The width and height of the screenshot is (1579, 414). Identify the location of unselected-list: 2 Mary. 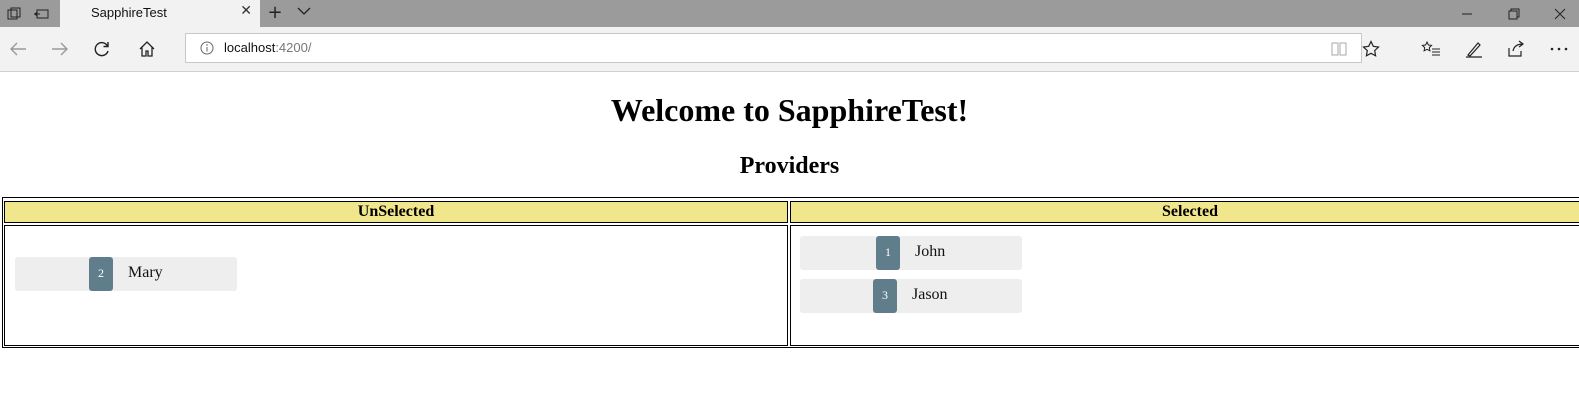
(396, 285).